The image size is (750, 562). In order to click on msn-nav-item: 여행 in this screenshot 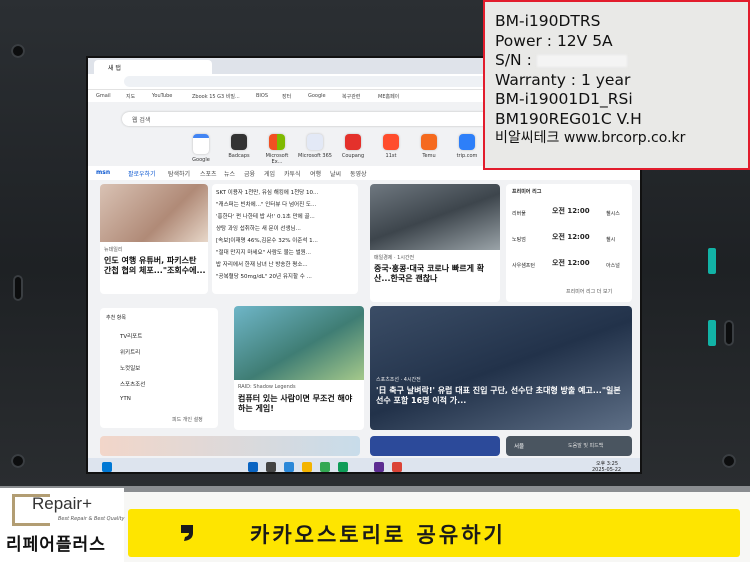, I will do `click(315, 173)`.